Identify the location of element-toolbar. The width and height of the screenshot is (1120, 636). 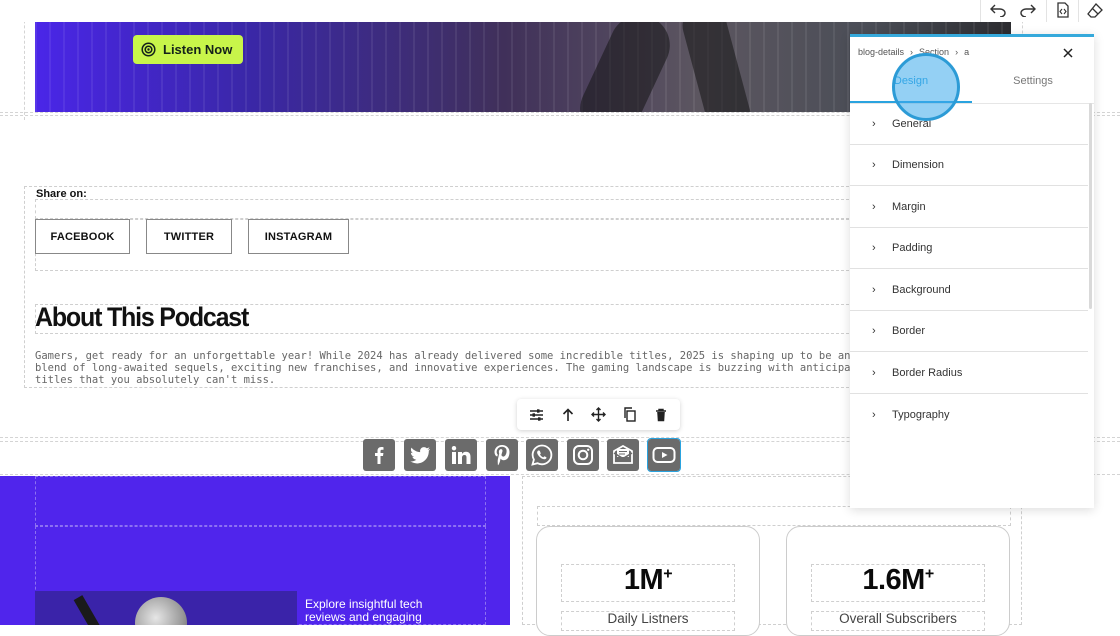
(598, 414).